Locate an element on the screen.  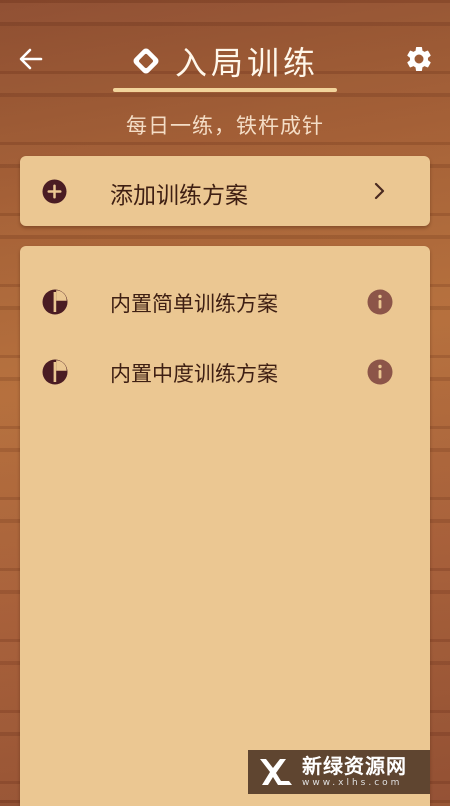
watermark: 新绿资源网 www.xlhs.com is located at coordinates (339, 772).